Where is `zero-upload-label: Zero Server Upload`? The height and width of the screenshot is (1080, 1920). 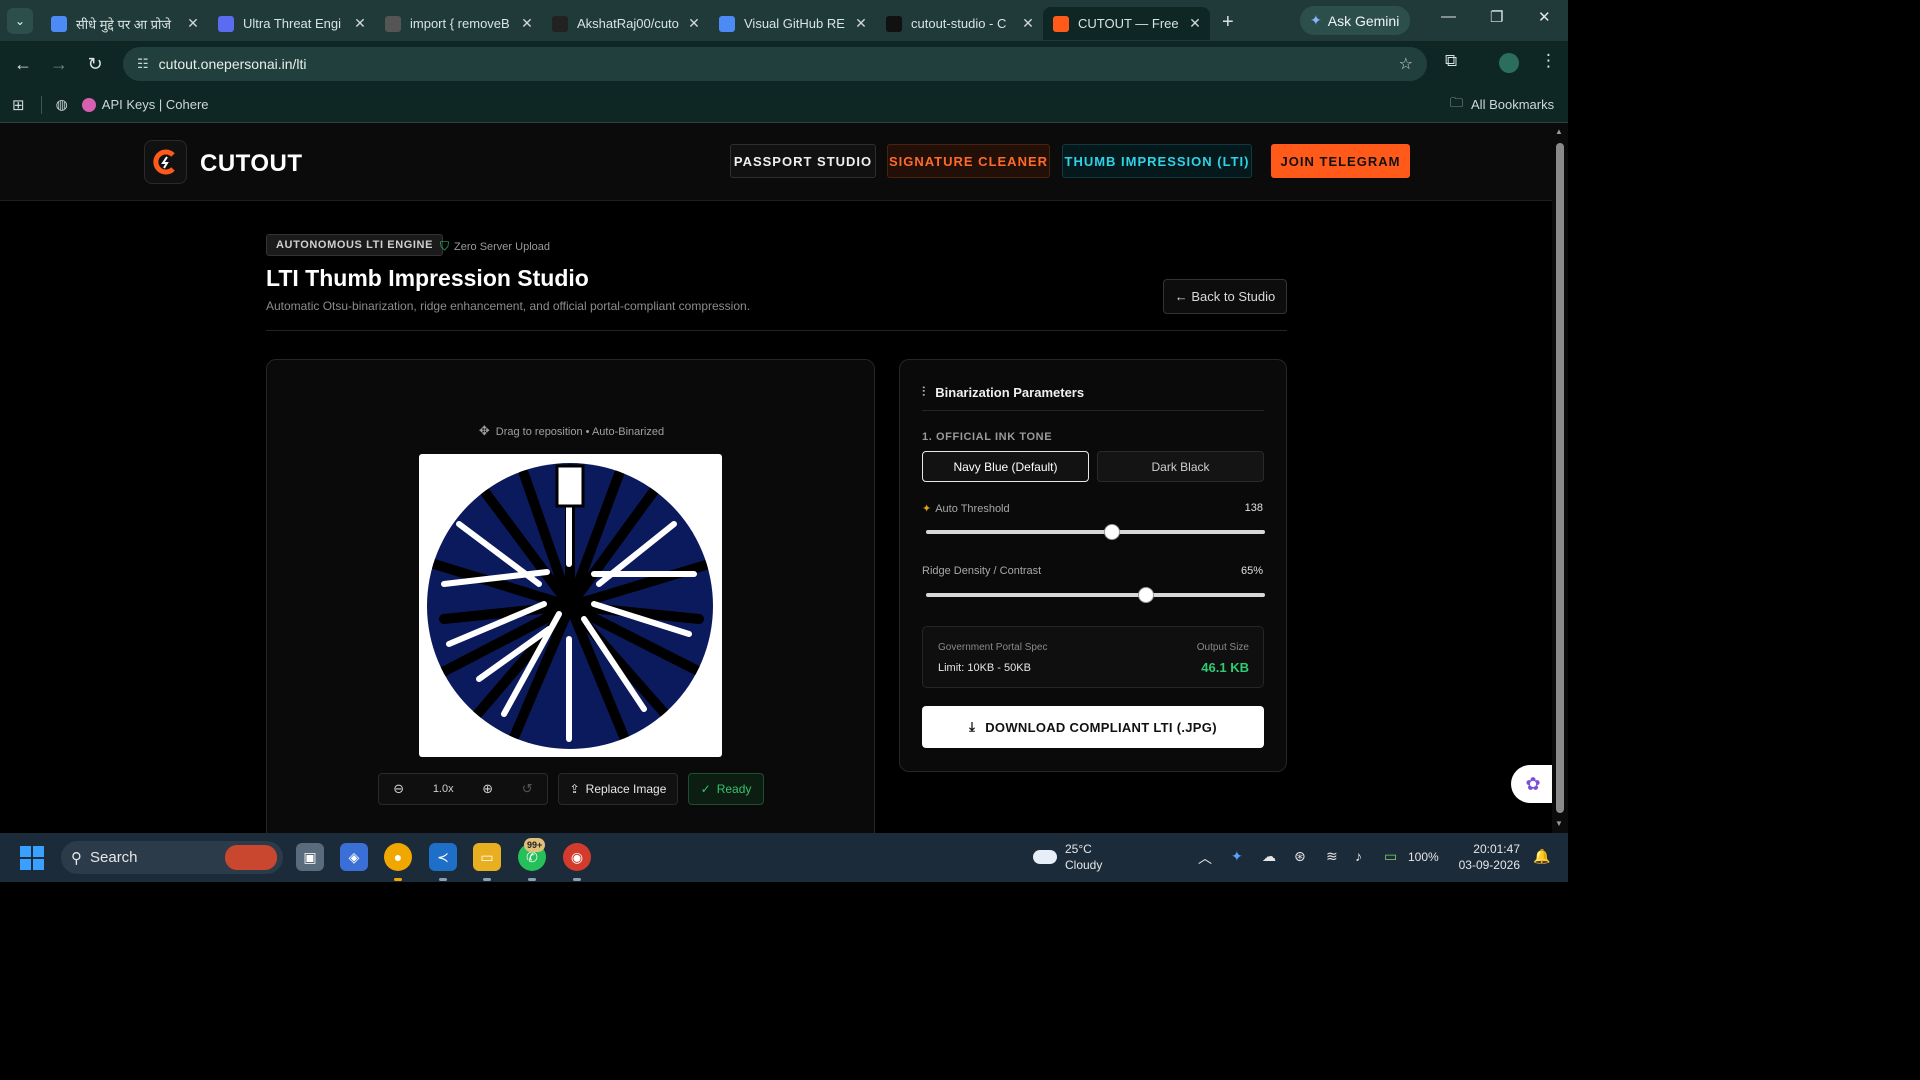 zero-upload-label: Zero Server Upload is located at coordinates (502, 246).